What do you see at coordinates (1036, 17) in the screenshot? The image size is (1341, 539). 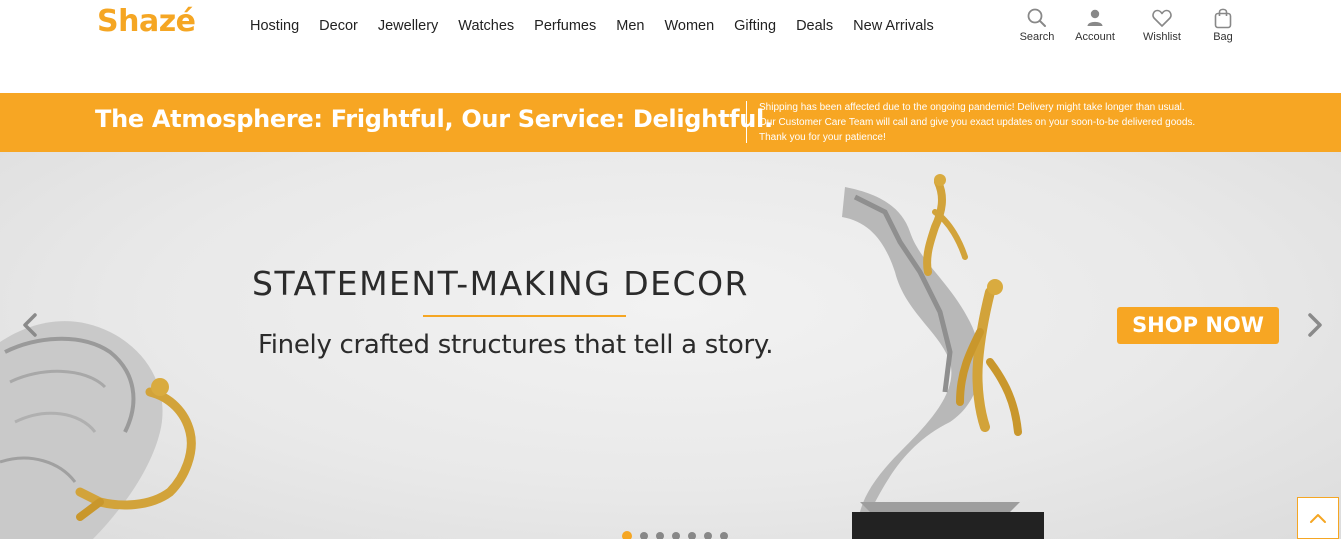 I see `search-icon` at bounding box center [1036, 17].